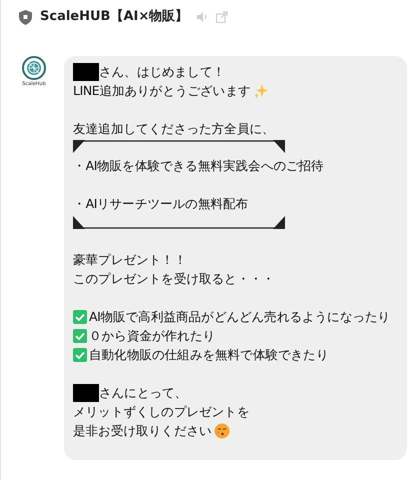 Image resolution: width=419 pixels, height=480 pixels. What do you see at coordinates (162, 72) in the screenshot?
I see `message-text: さん、はじめまして！` at bounding box center [162, 72].